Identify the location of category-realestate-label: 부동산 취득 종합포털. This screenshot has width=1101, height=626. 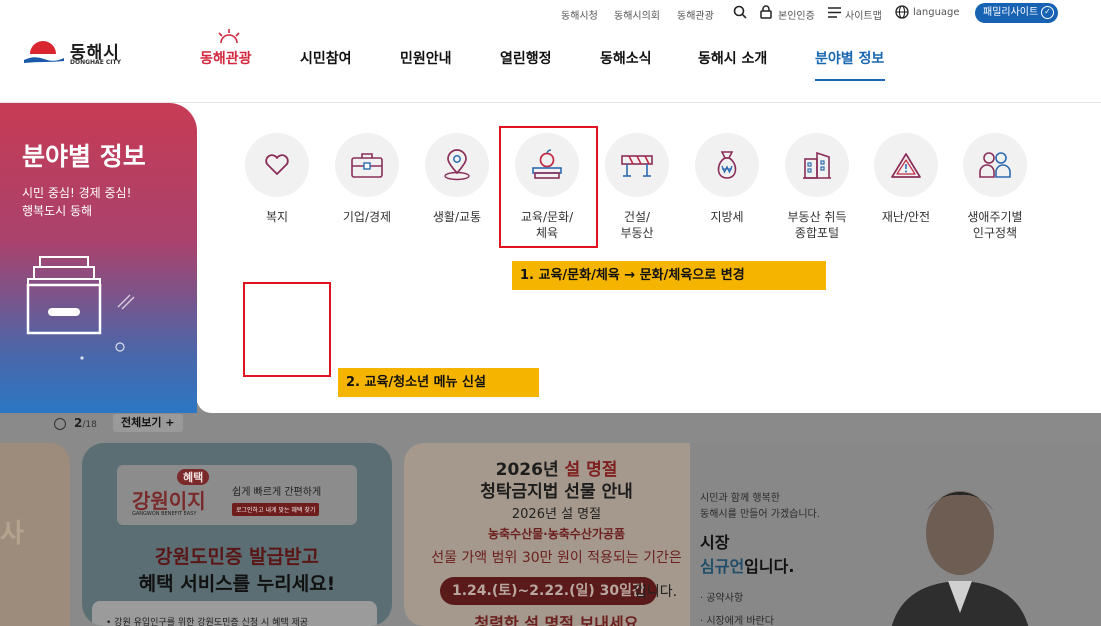
(817, 225).